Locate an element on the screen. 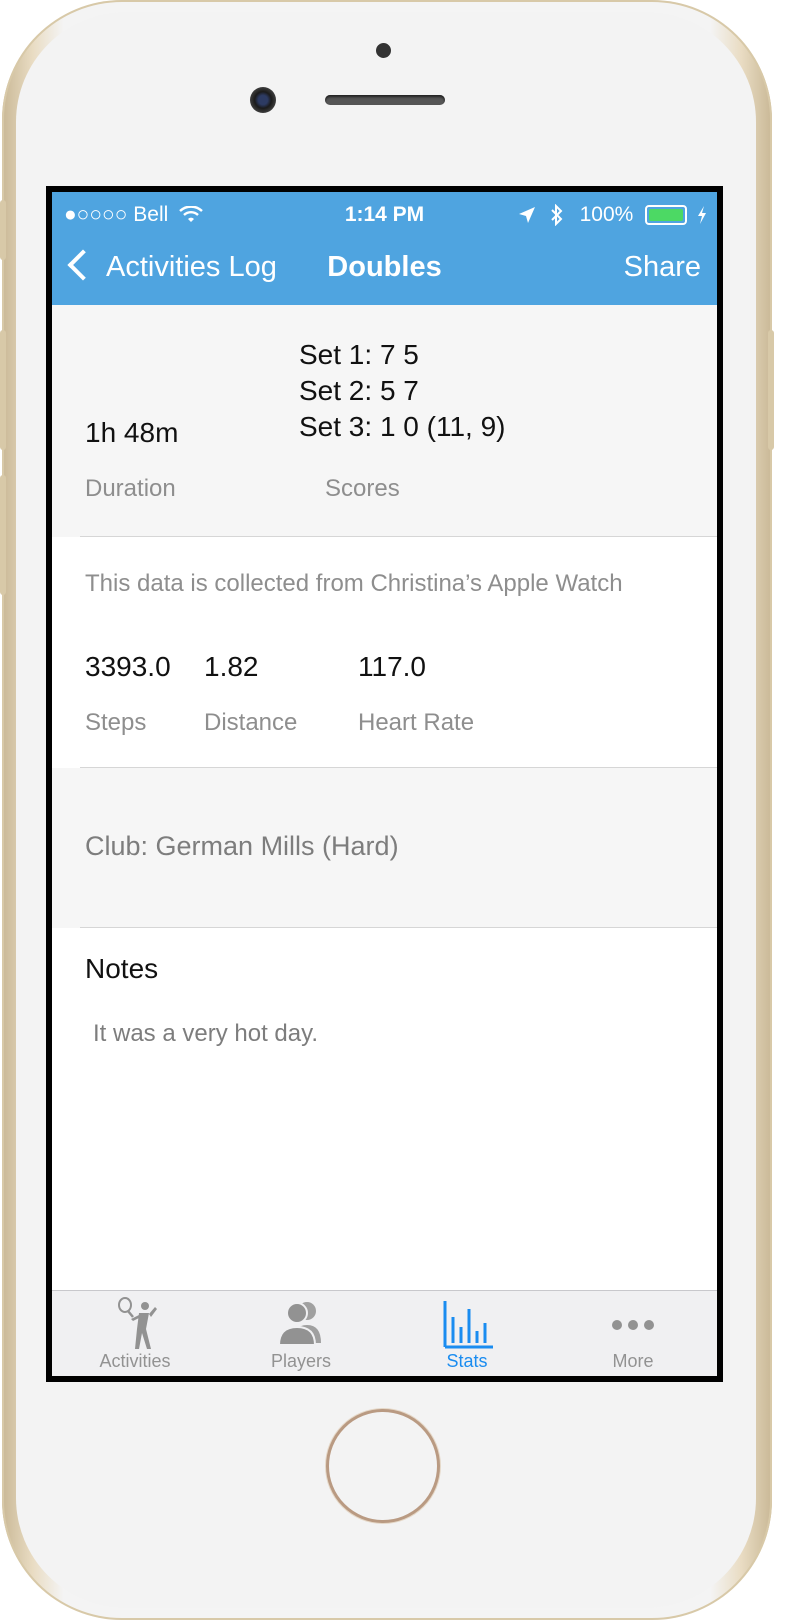 This screenshot has height=1623, width=797. more-dots-icon is located at coordinates (633, 1325).